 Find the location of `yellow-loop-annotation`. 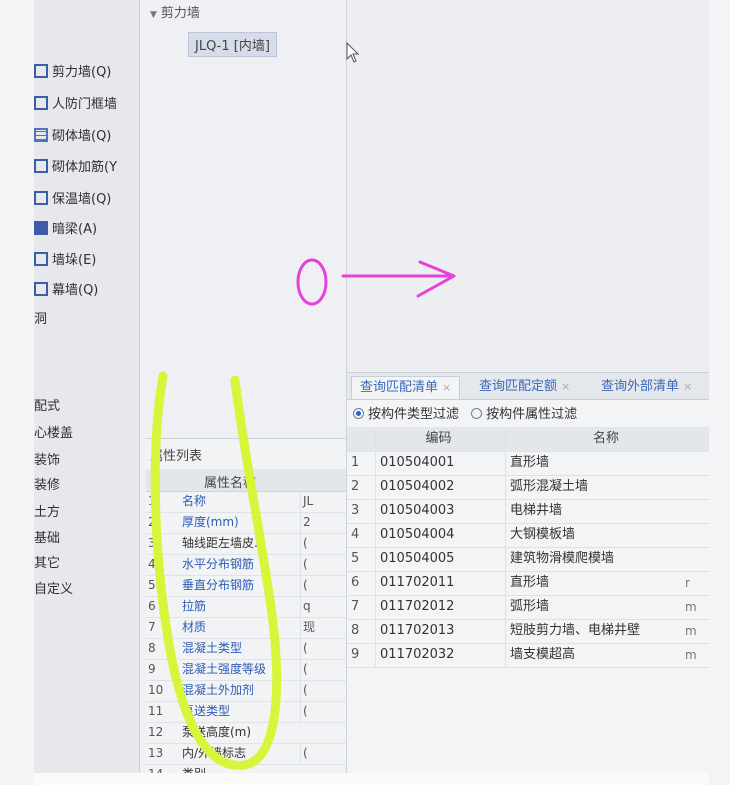

yellow-loop-annotation is located at coordinates (216, 570).